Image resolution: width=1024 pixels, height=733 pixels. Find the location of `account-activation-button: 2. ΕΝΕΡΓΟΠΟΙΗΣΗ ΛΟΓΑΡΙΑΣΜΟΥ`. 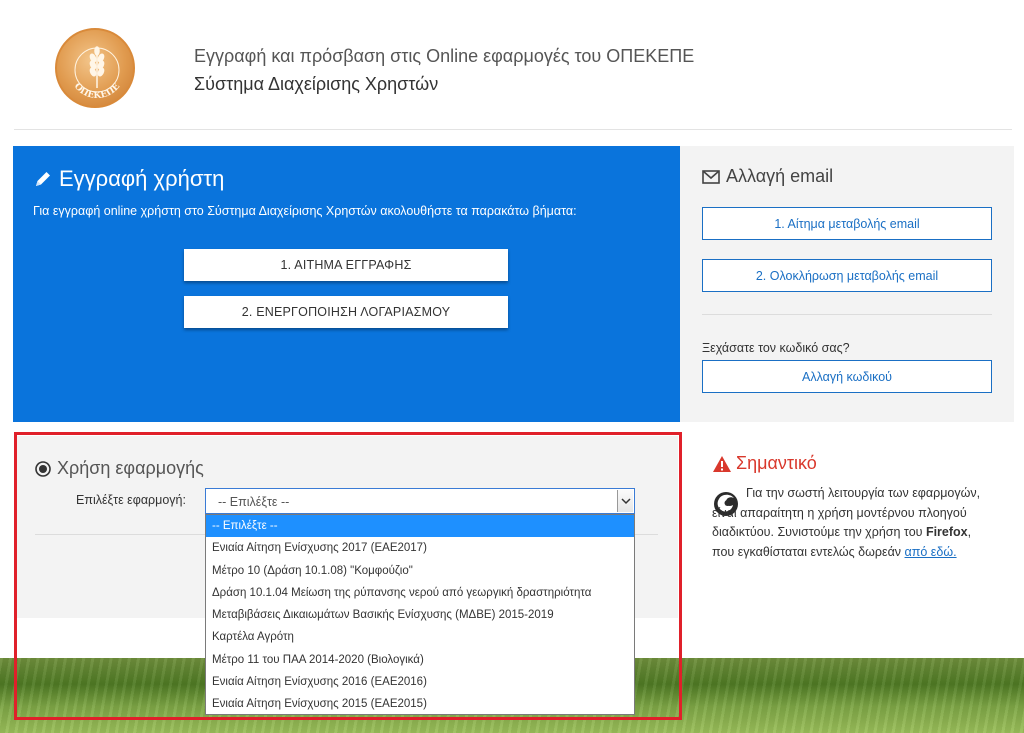

account-activation-button: 2. ΕΝΕΡΓΟΠΟΙΗΣΗ ΛΟΓΑΡΙΑΣΜΟΥ is located at coordinates (346, 312).